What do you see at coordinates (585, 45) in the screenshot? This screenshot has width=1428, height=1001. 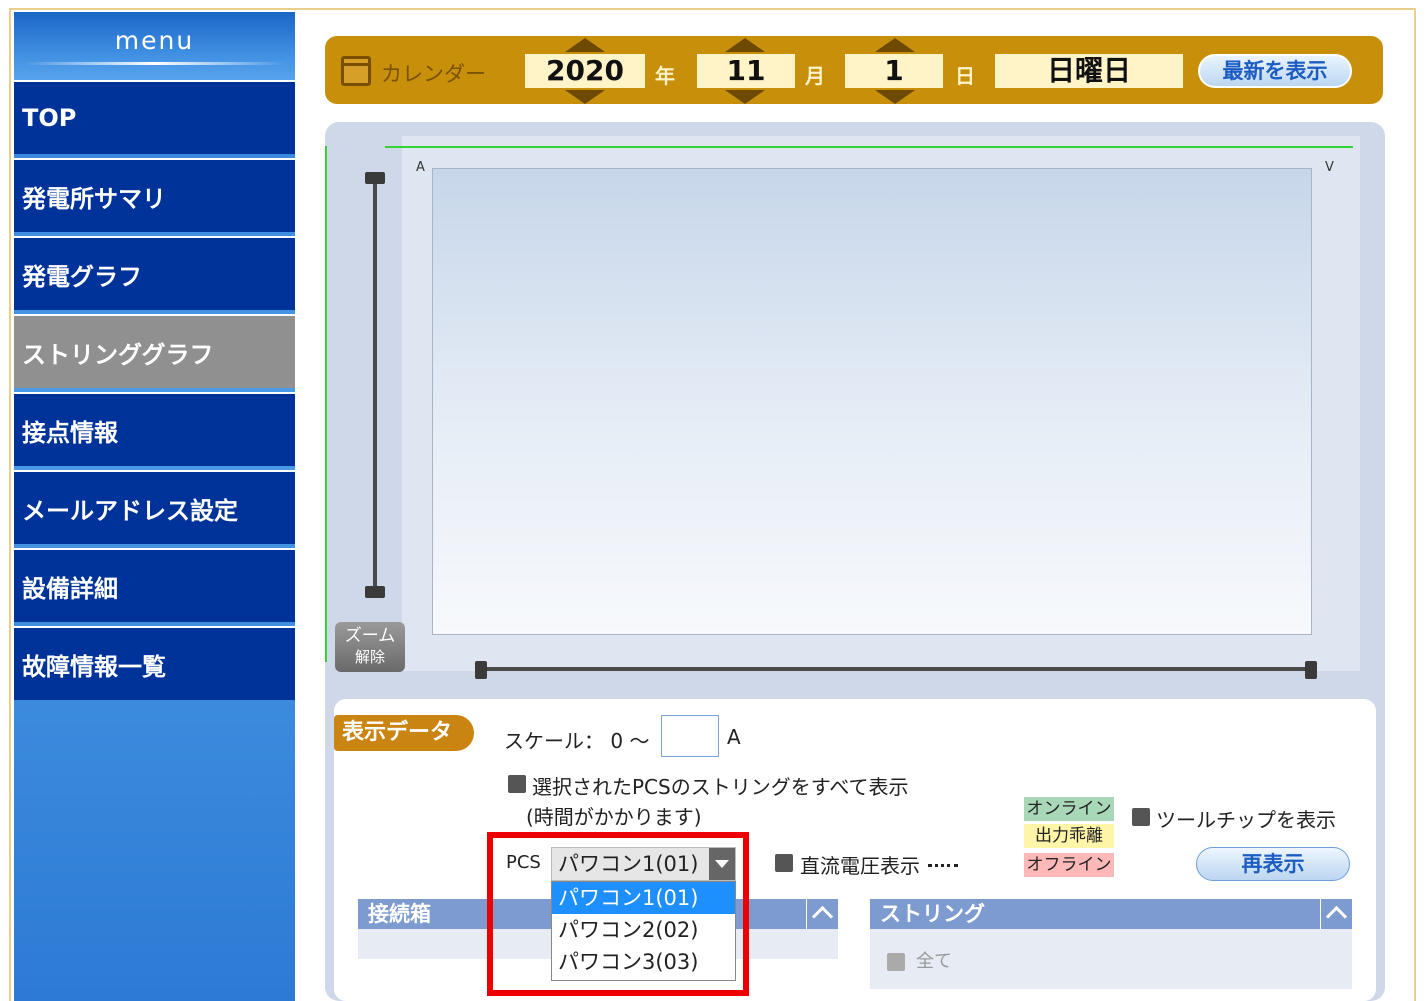 I see `year-up-arrow-icon` at bounding box center [585, 45].